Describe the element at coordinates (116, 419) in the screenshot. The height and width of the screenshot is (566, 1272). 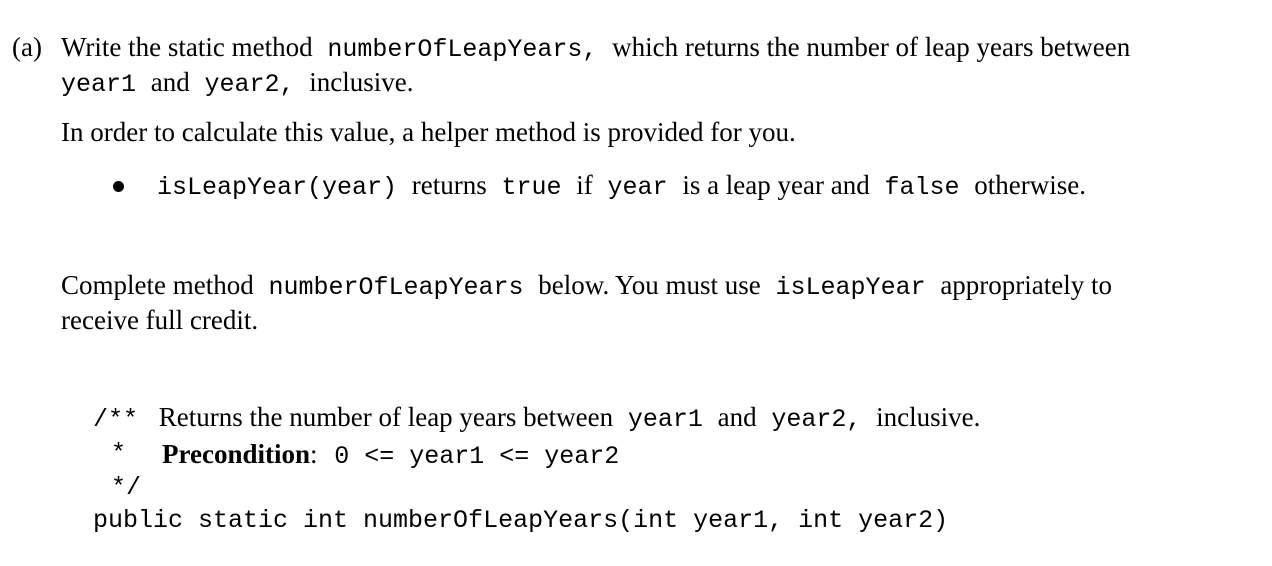
I see `comment-open: /**` at that location.